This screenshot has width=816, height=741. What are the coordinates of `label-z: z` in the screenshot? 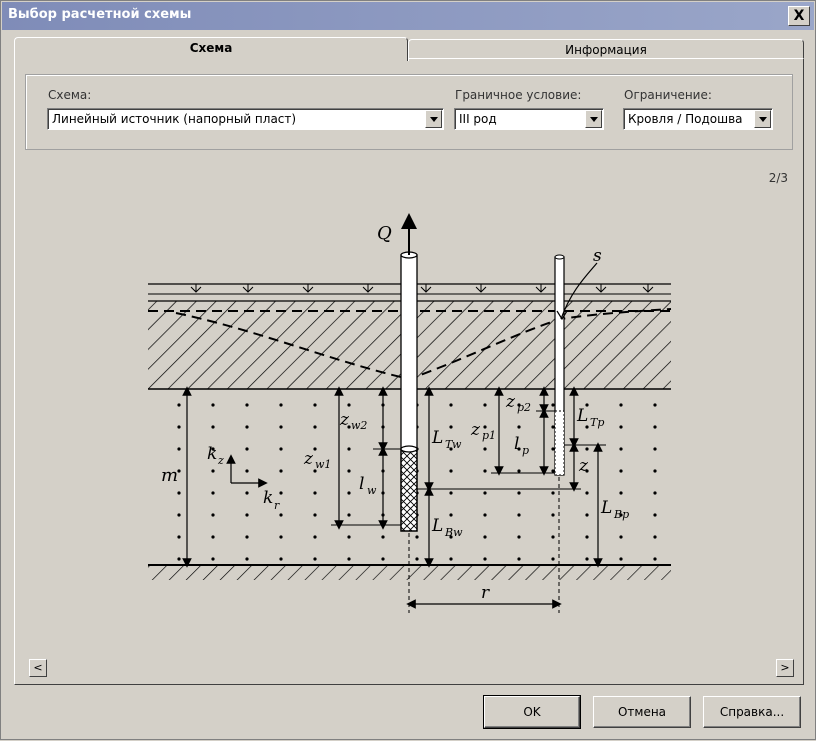 It's located at (583, 466).